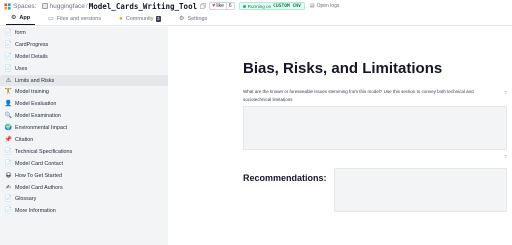 The width and height of the screenshot is (512, 245). Describe the element at coordinates (21, 68) in the screenshot. I see `sidebar-item-label: Uses` at that location.